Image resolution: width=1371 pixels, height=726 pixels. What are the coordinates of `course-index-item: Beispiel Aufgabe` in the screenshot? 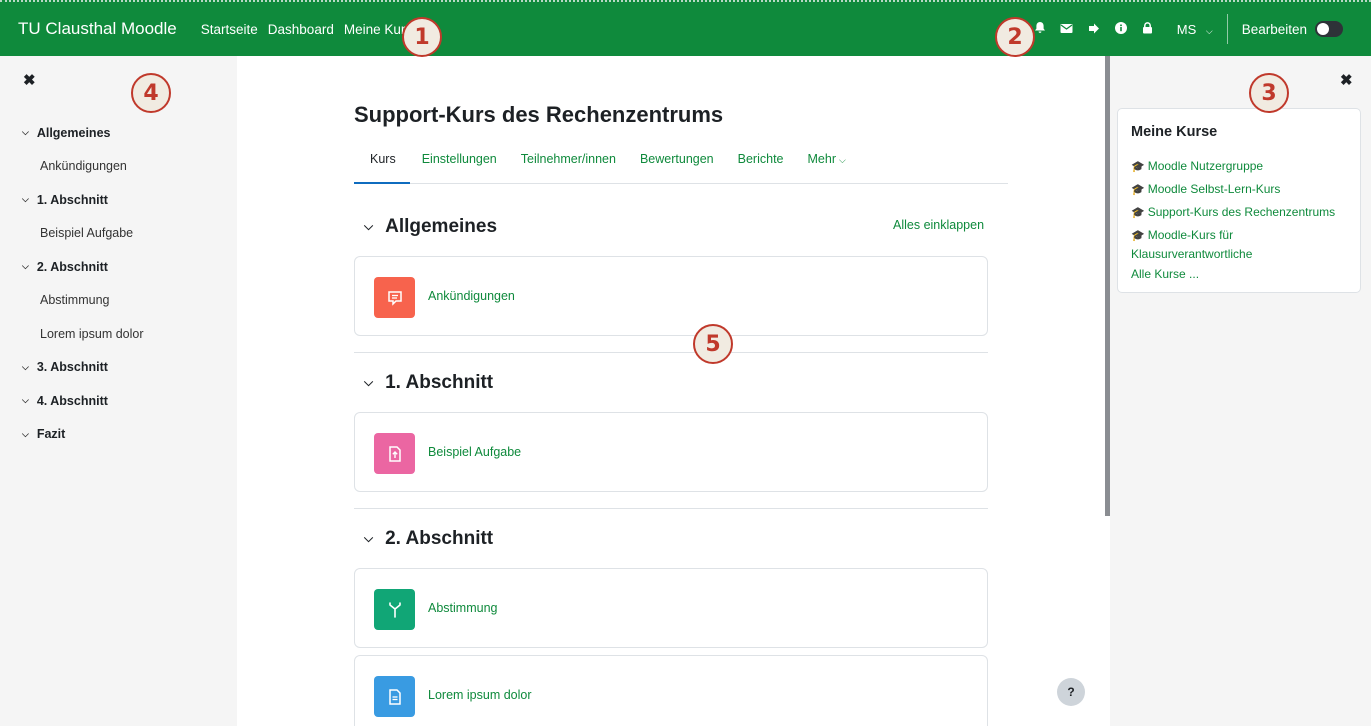 It's located at (83, 234).